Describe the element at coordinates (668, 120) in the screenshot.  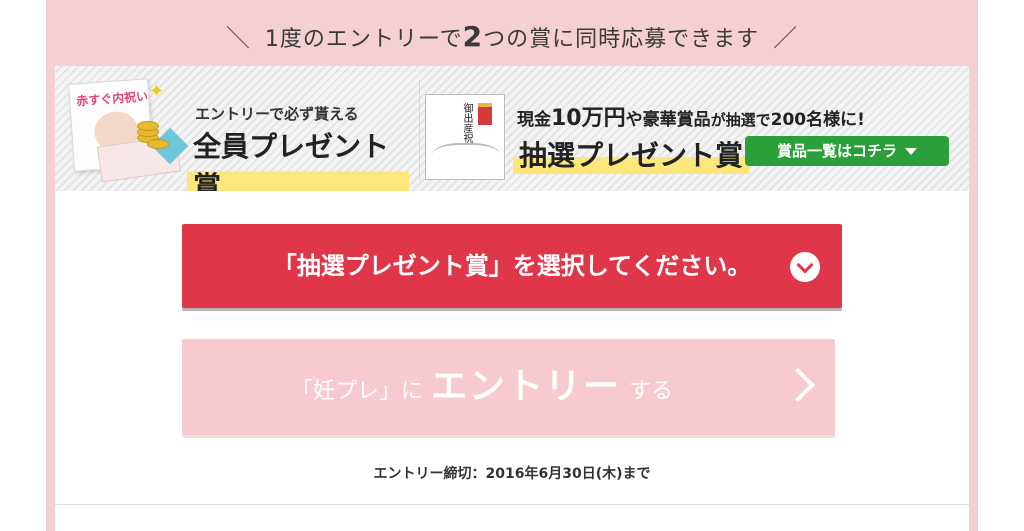
I see `subtitle-luxury: や豪華賞品` at that location.